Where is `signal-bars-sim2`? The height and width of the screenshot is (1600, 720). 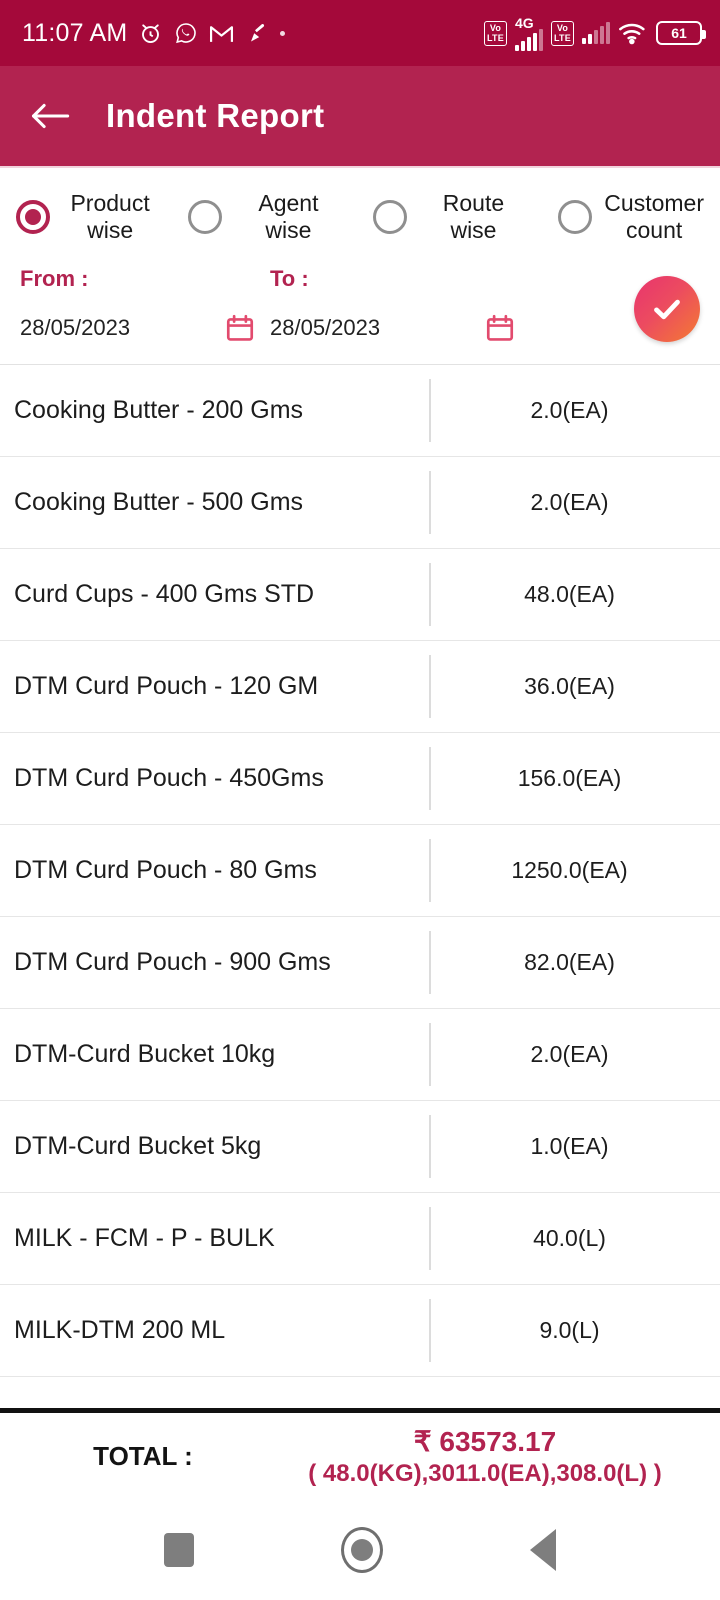 signal-bars-sim2 is located at coordinates (596, 33).